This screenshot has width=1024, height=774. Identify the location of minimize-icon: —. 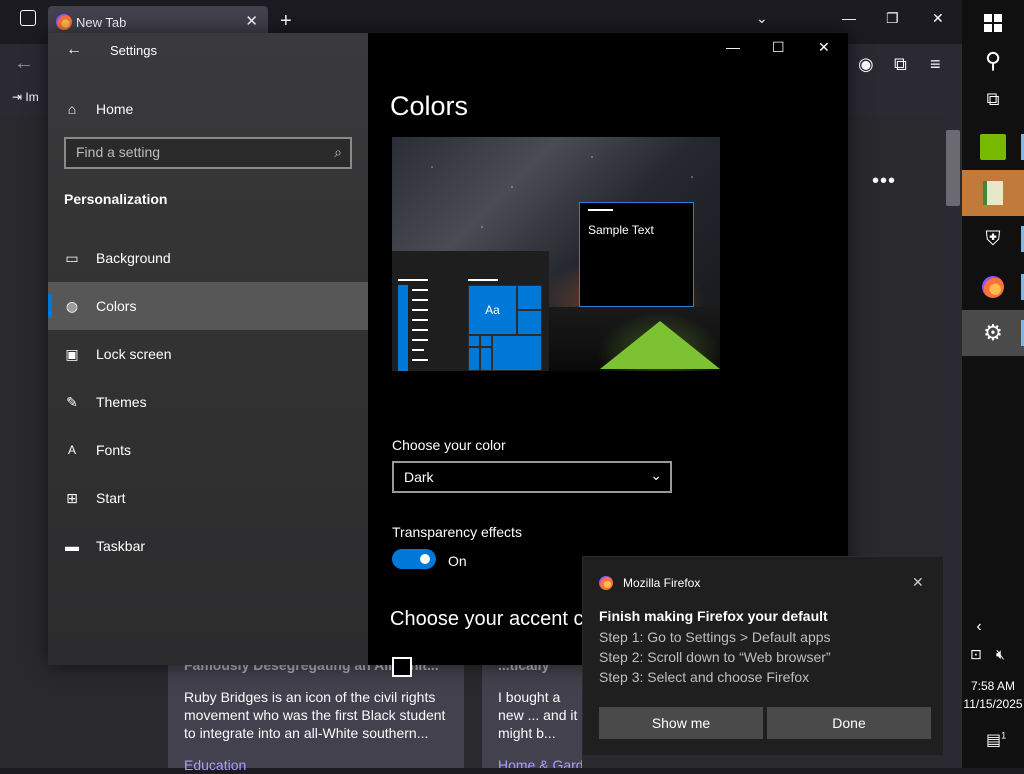
(733, 47).